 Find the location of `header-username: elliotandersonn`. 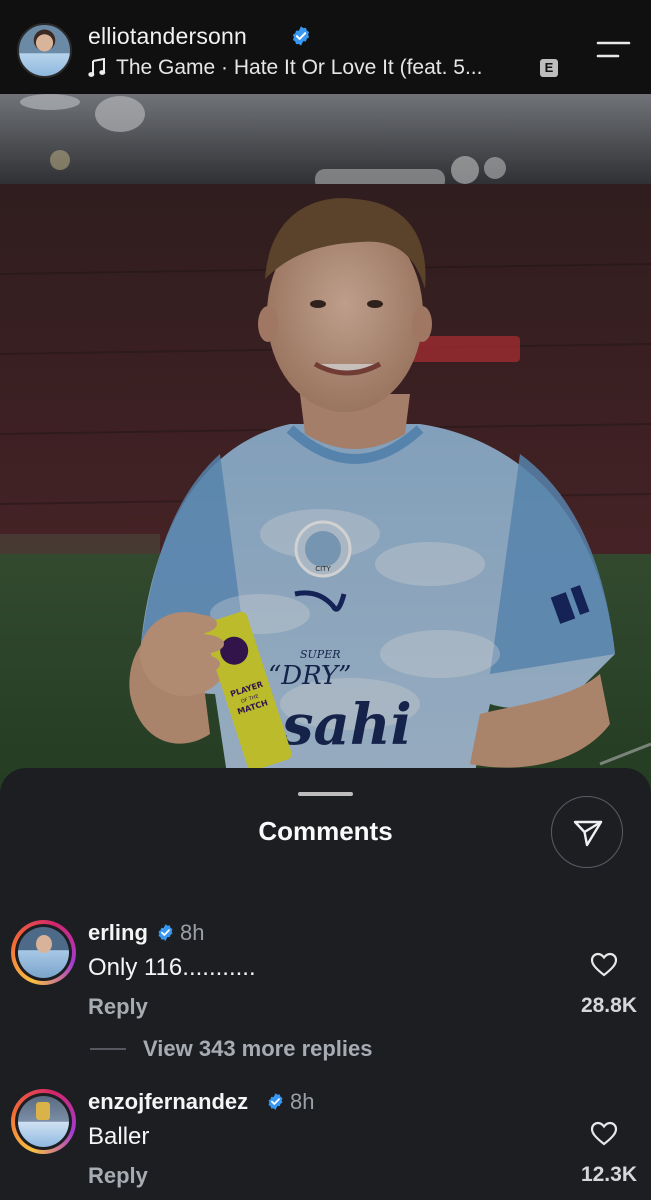

header-username: elliotandersonn is located at coordinates (167, 36).